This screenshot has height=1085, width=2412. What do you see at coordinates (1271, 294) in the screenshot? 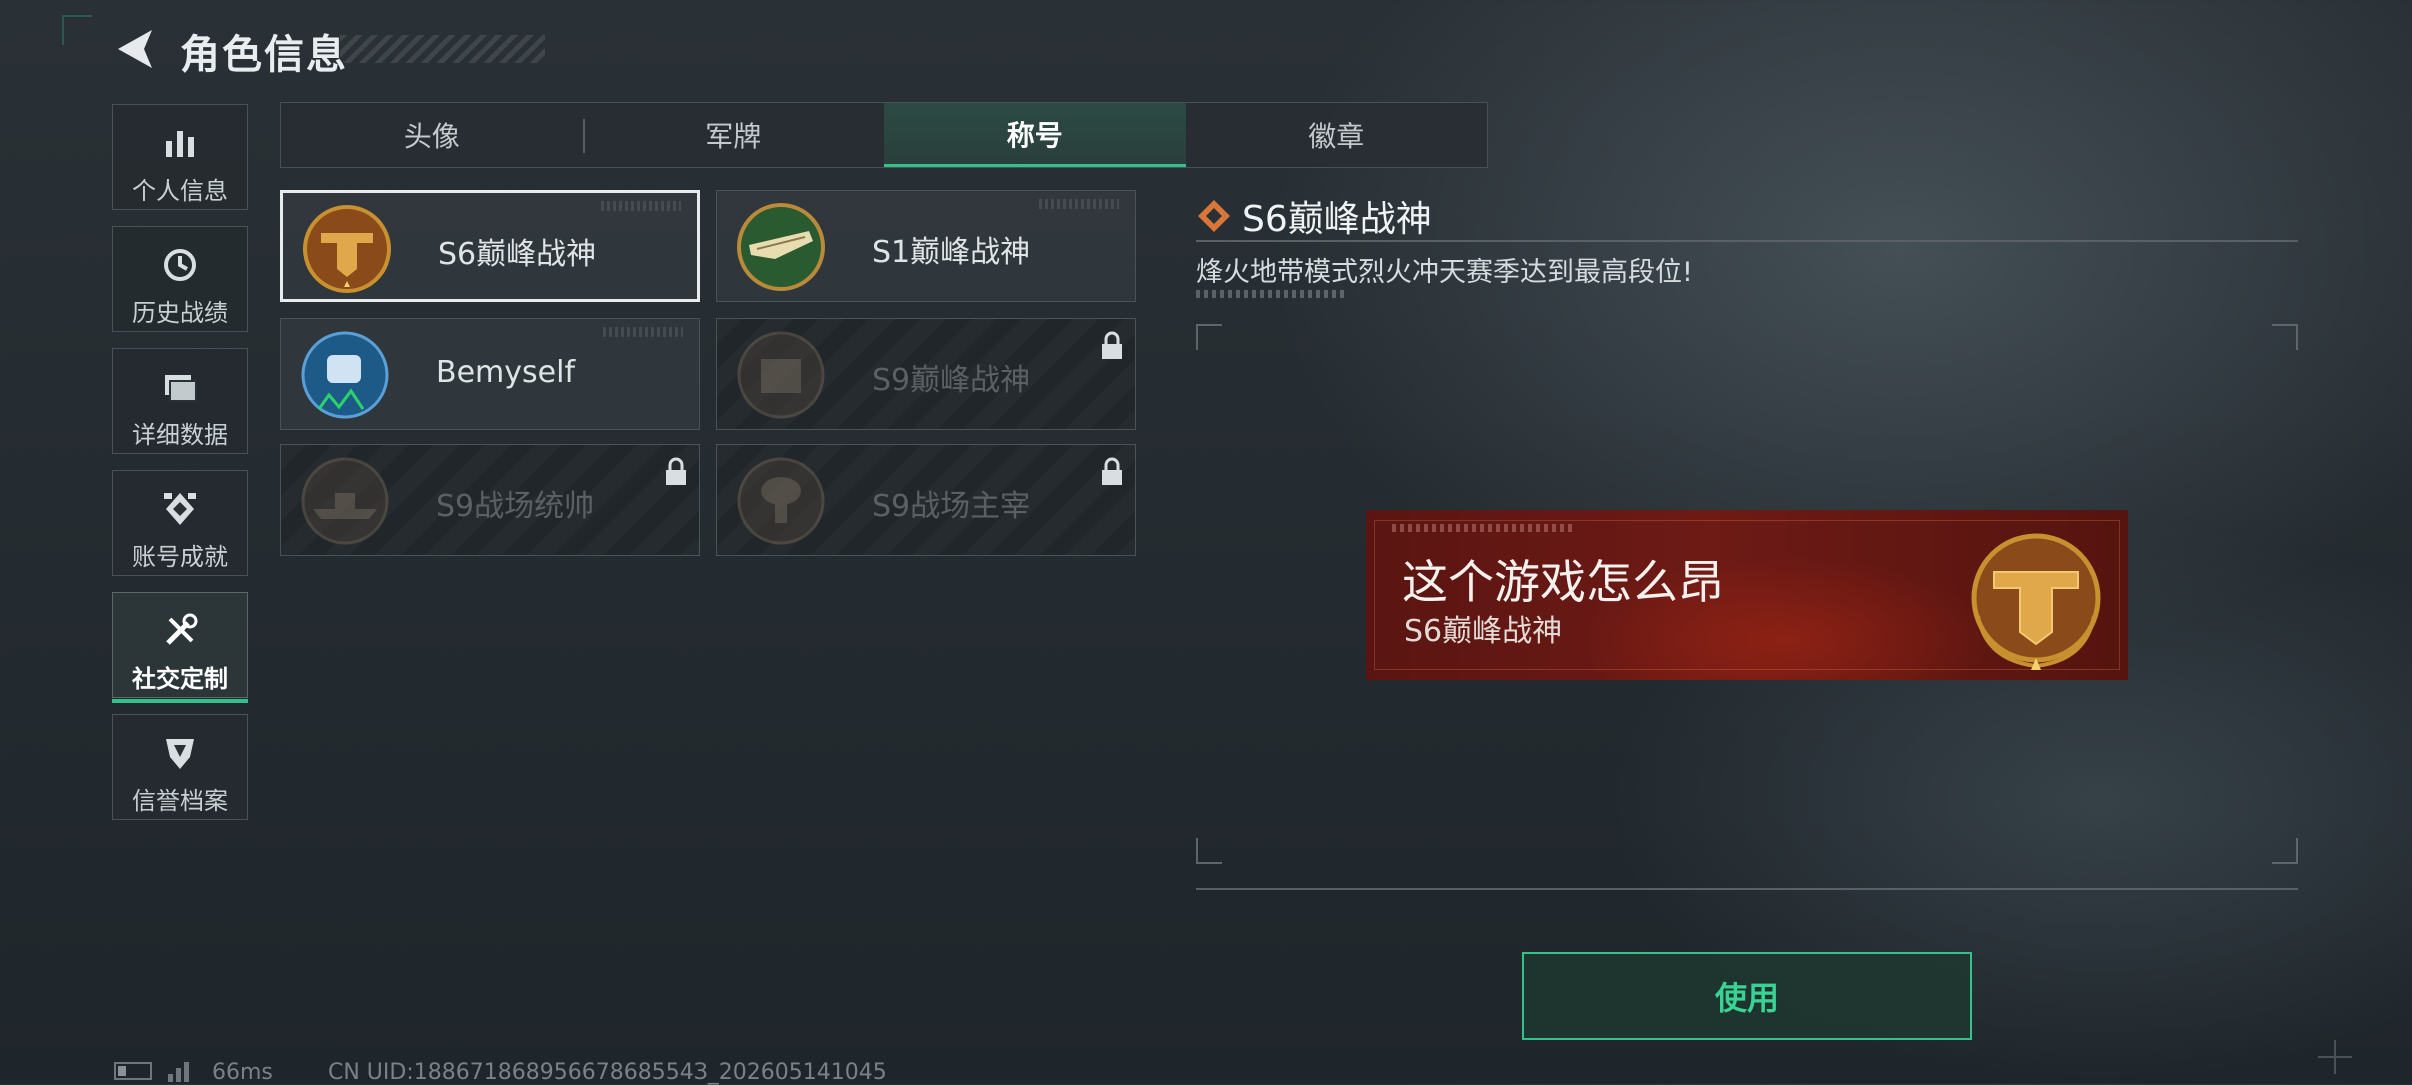
I see `detail-decoration` at bounding box center [1271, 294].